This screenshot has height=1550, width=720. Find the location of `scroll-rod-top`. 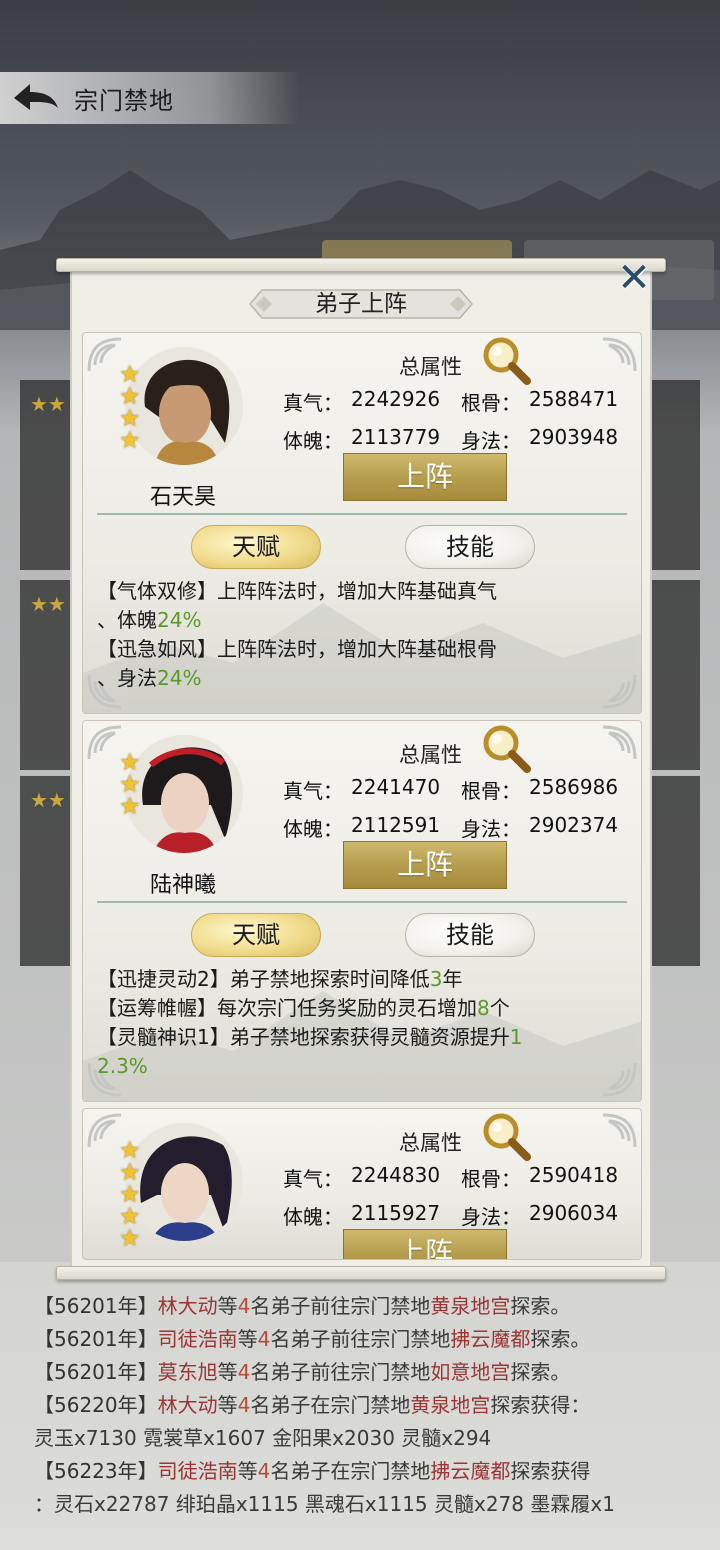

scroll-rod-top is located at coordinates (361, 265).